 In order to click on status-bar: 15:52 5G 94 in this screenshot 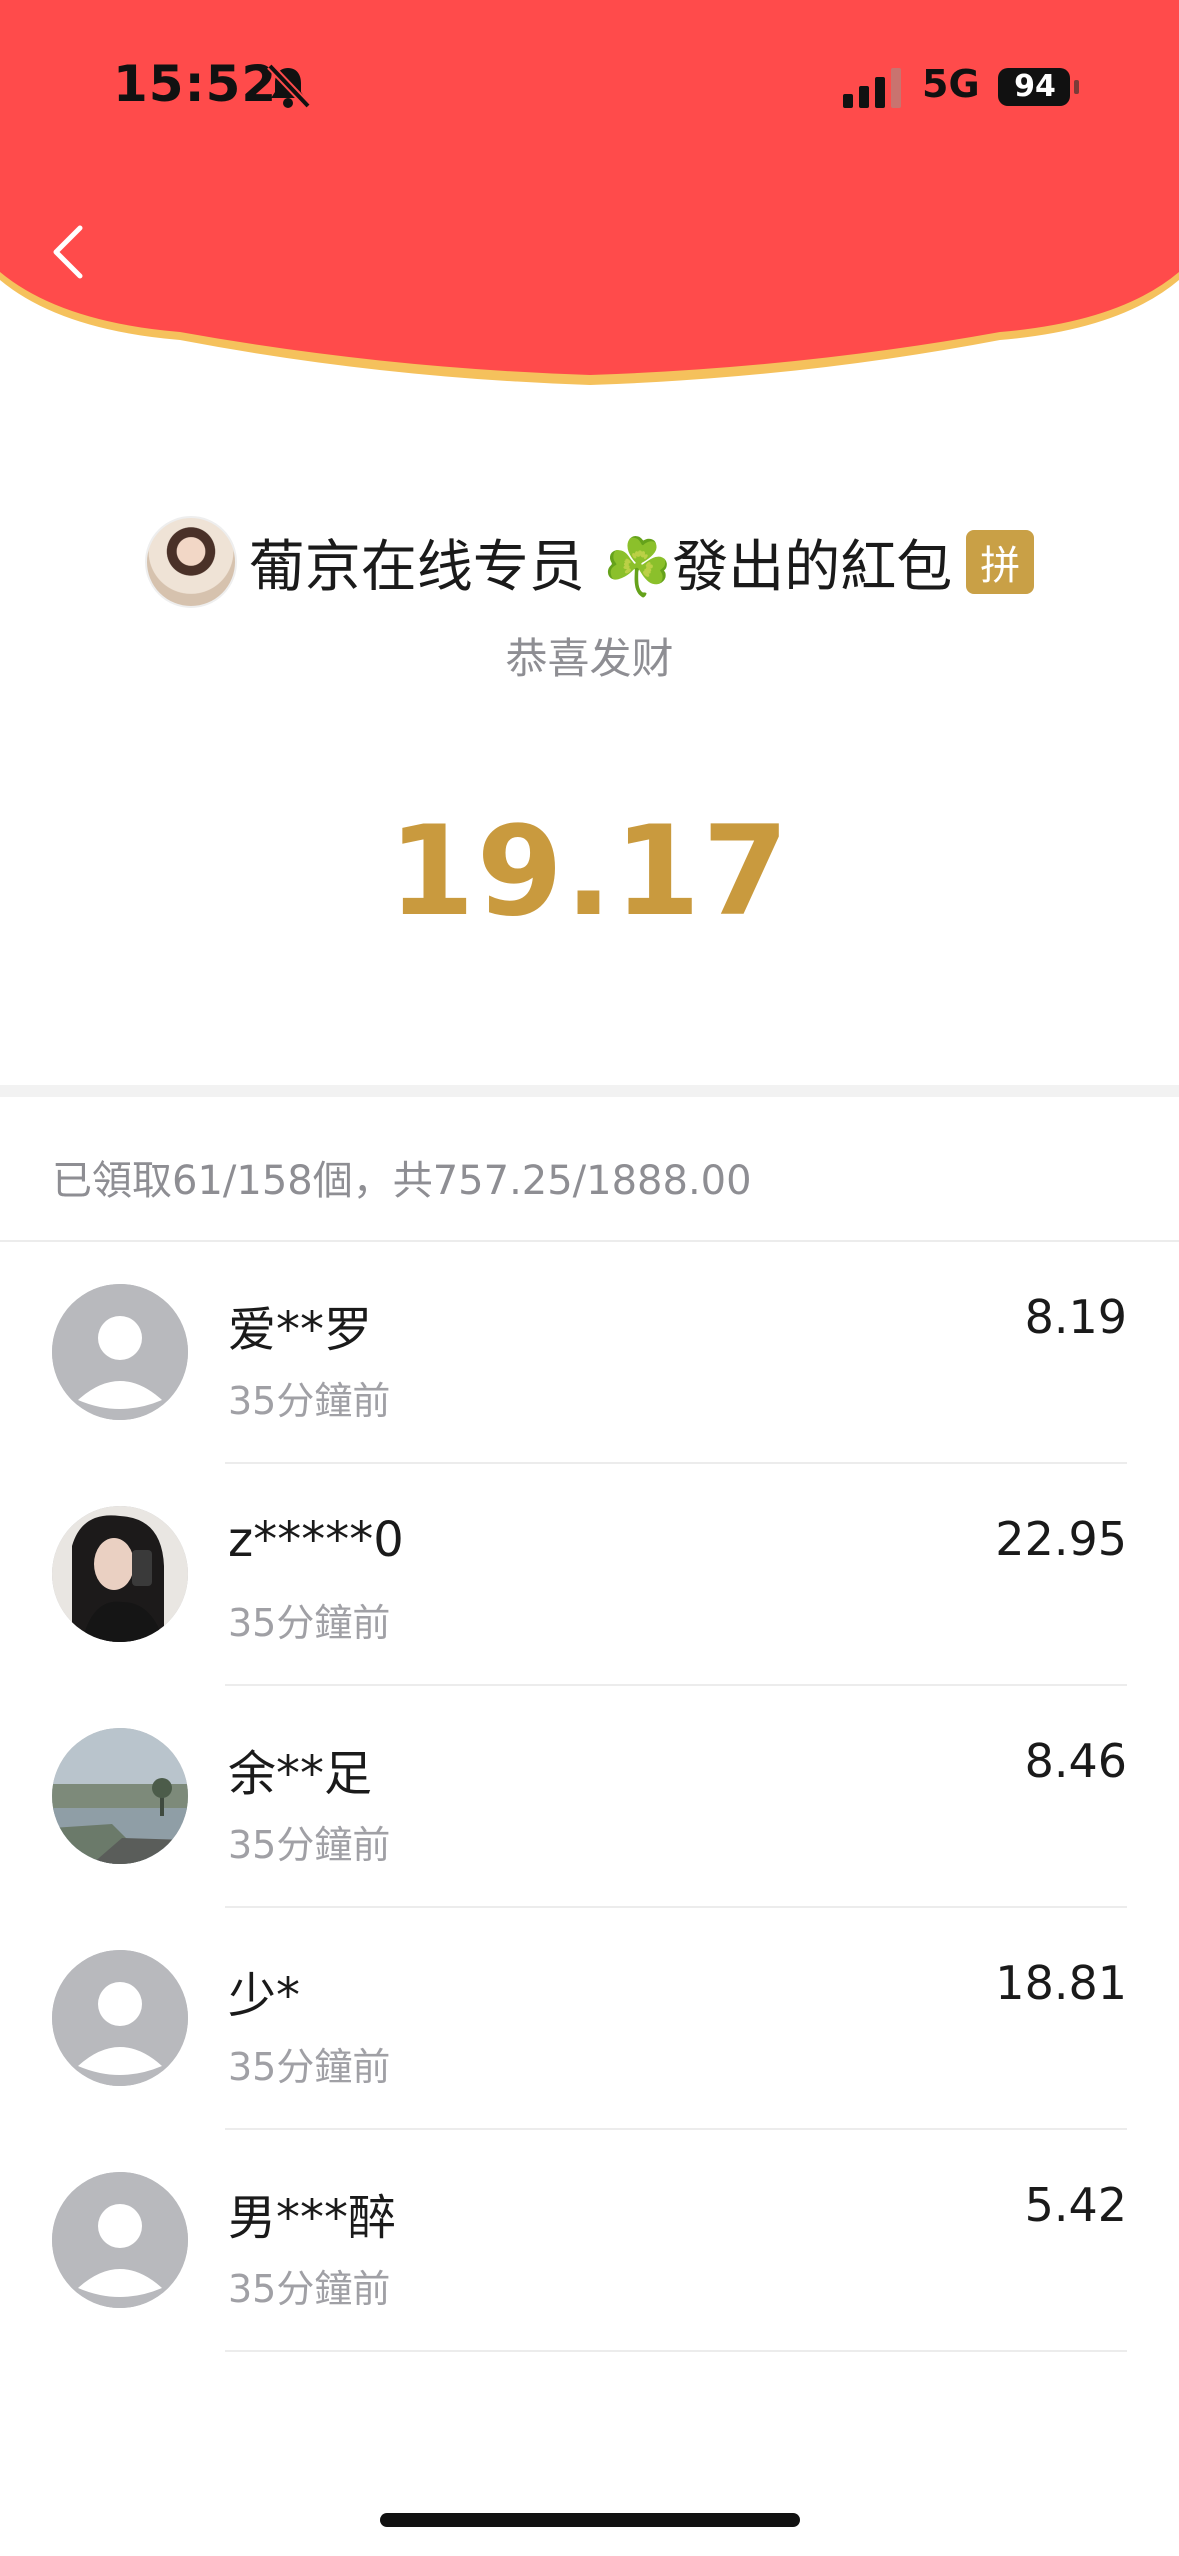, I will do `click(589, 80)`.